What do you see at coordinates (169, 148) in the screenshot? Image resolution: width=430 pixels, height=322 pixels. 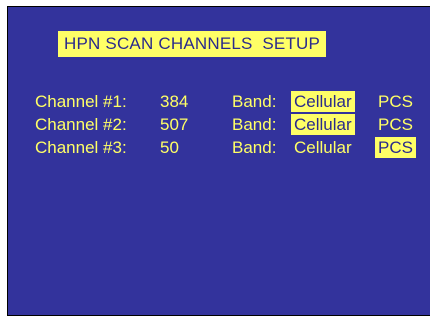 I see `channel-value: 50` at bounding box center [169, 148].